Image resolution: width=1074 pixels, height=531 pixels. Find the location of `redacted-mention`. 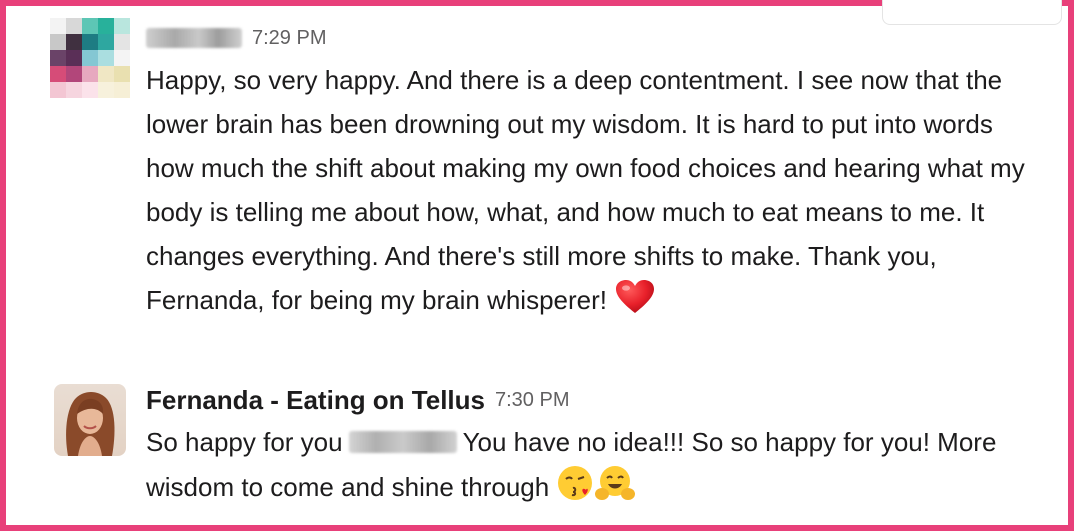

redacted-mention is located at coordinates (402, 442).